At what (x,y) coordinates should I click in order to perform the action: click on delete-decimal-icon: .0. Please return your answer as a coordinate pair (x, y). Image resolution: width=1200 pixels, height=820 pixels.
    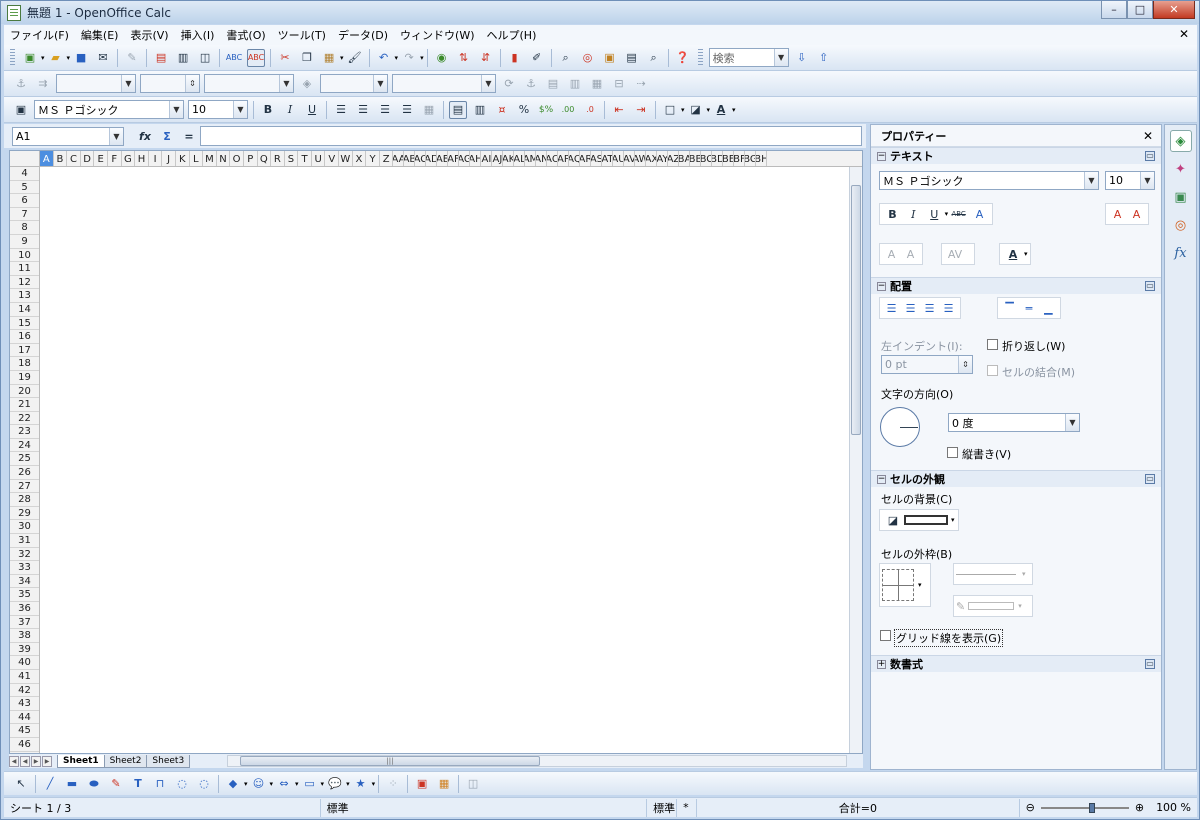
    Looking at the image, I should click on (590, 110).